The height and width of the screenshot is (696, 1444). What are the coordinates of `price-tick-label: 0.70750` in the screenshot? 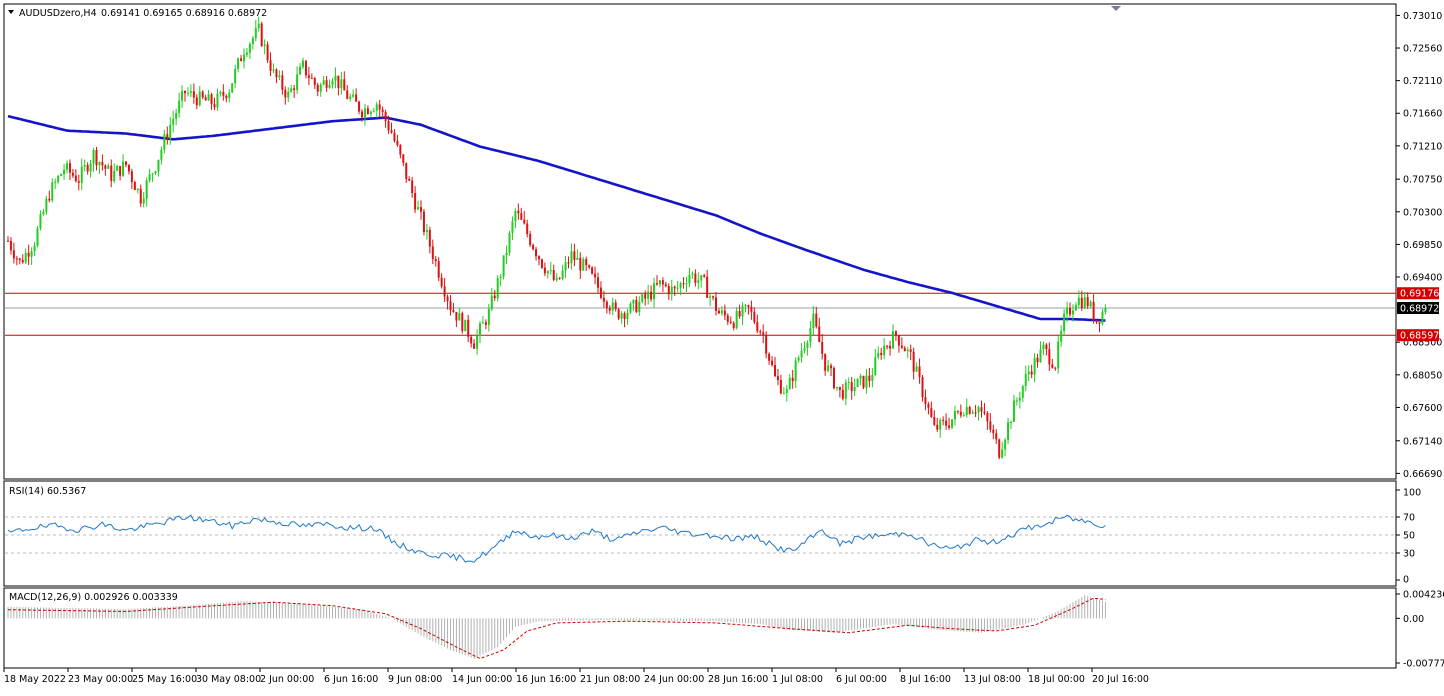 It's located at (1422, 180).